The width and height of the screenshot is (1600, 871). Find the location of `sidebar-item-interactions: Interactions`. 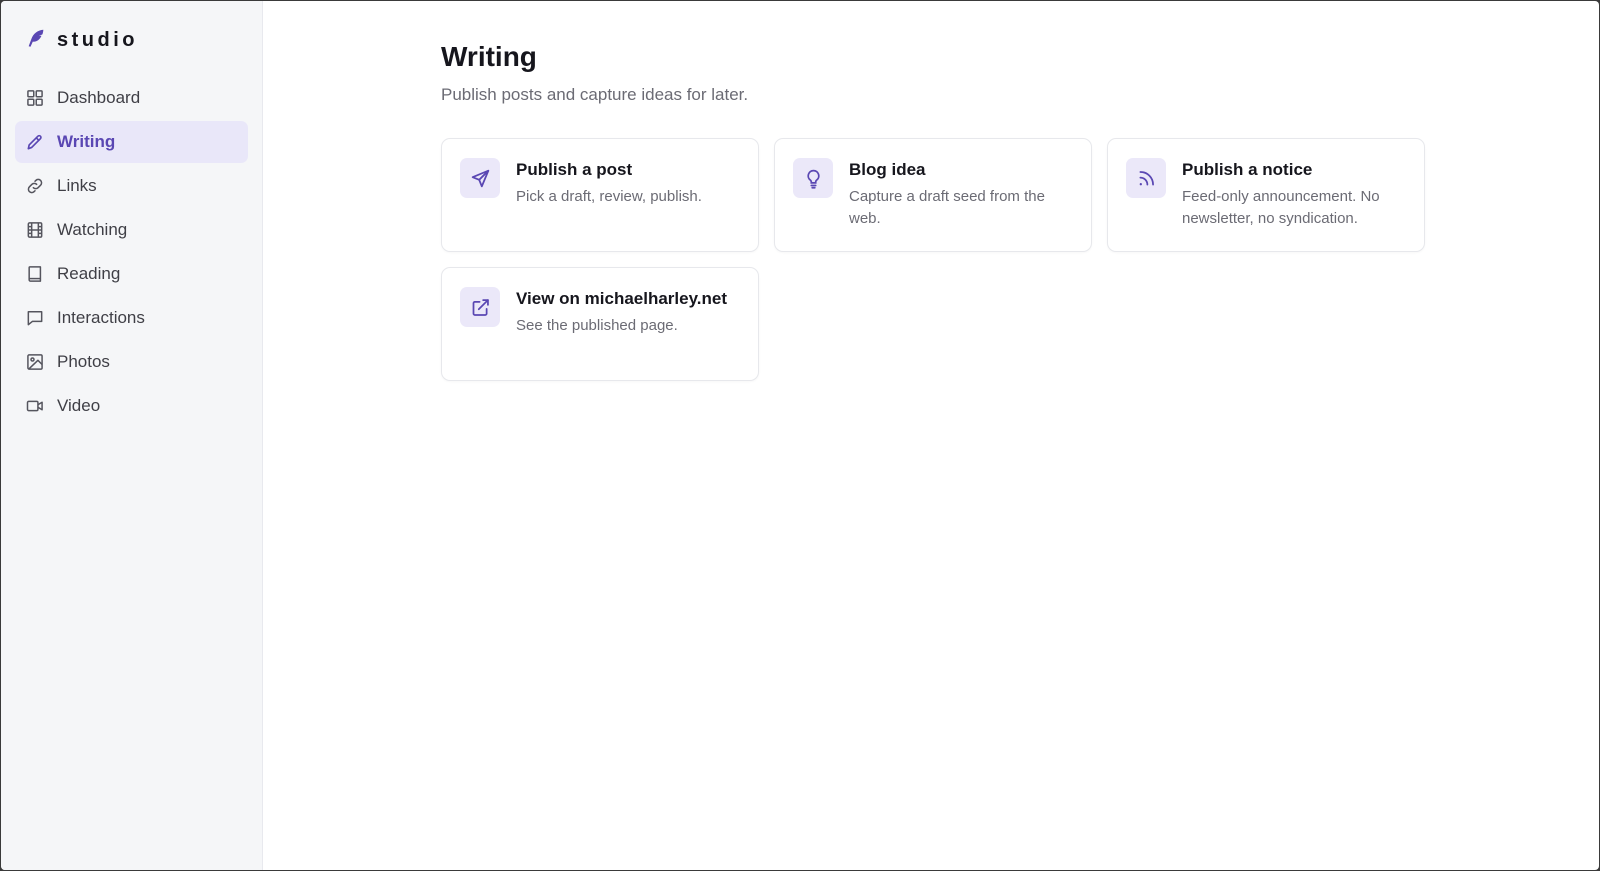

sidebar-item-interactions: Interactions is located at coordinates (131, 318).